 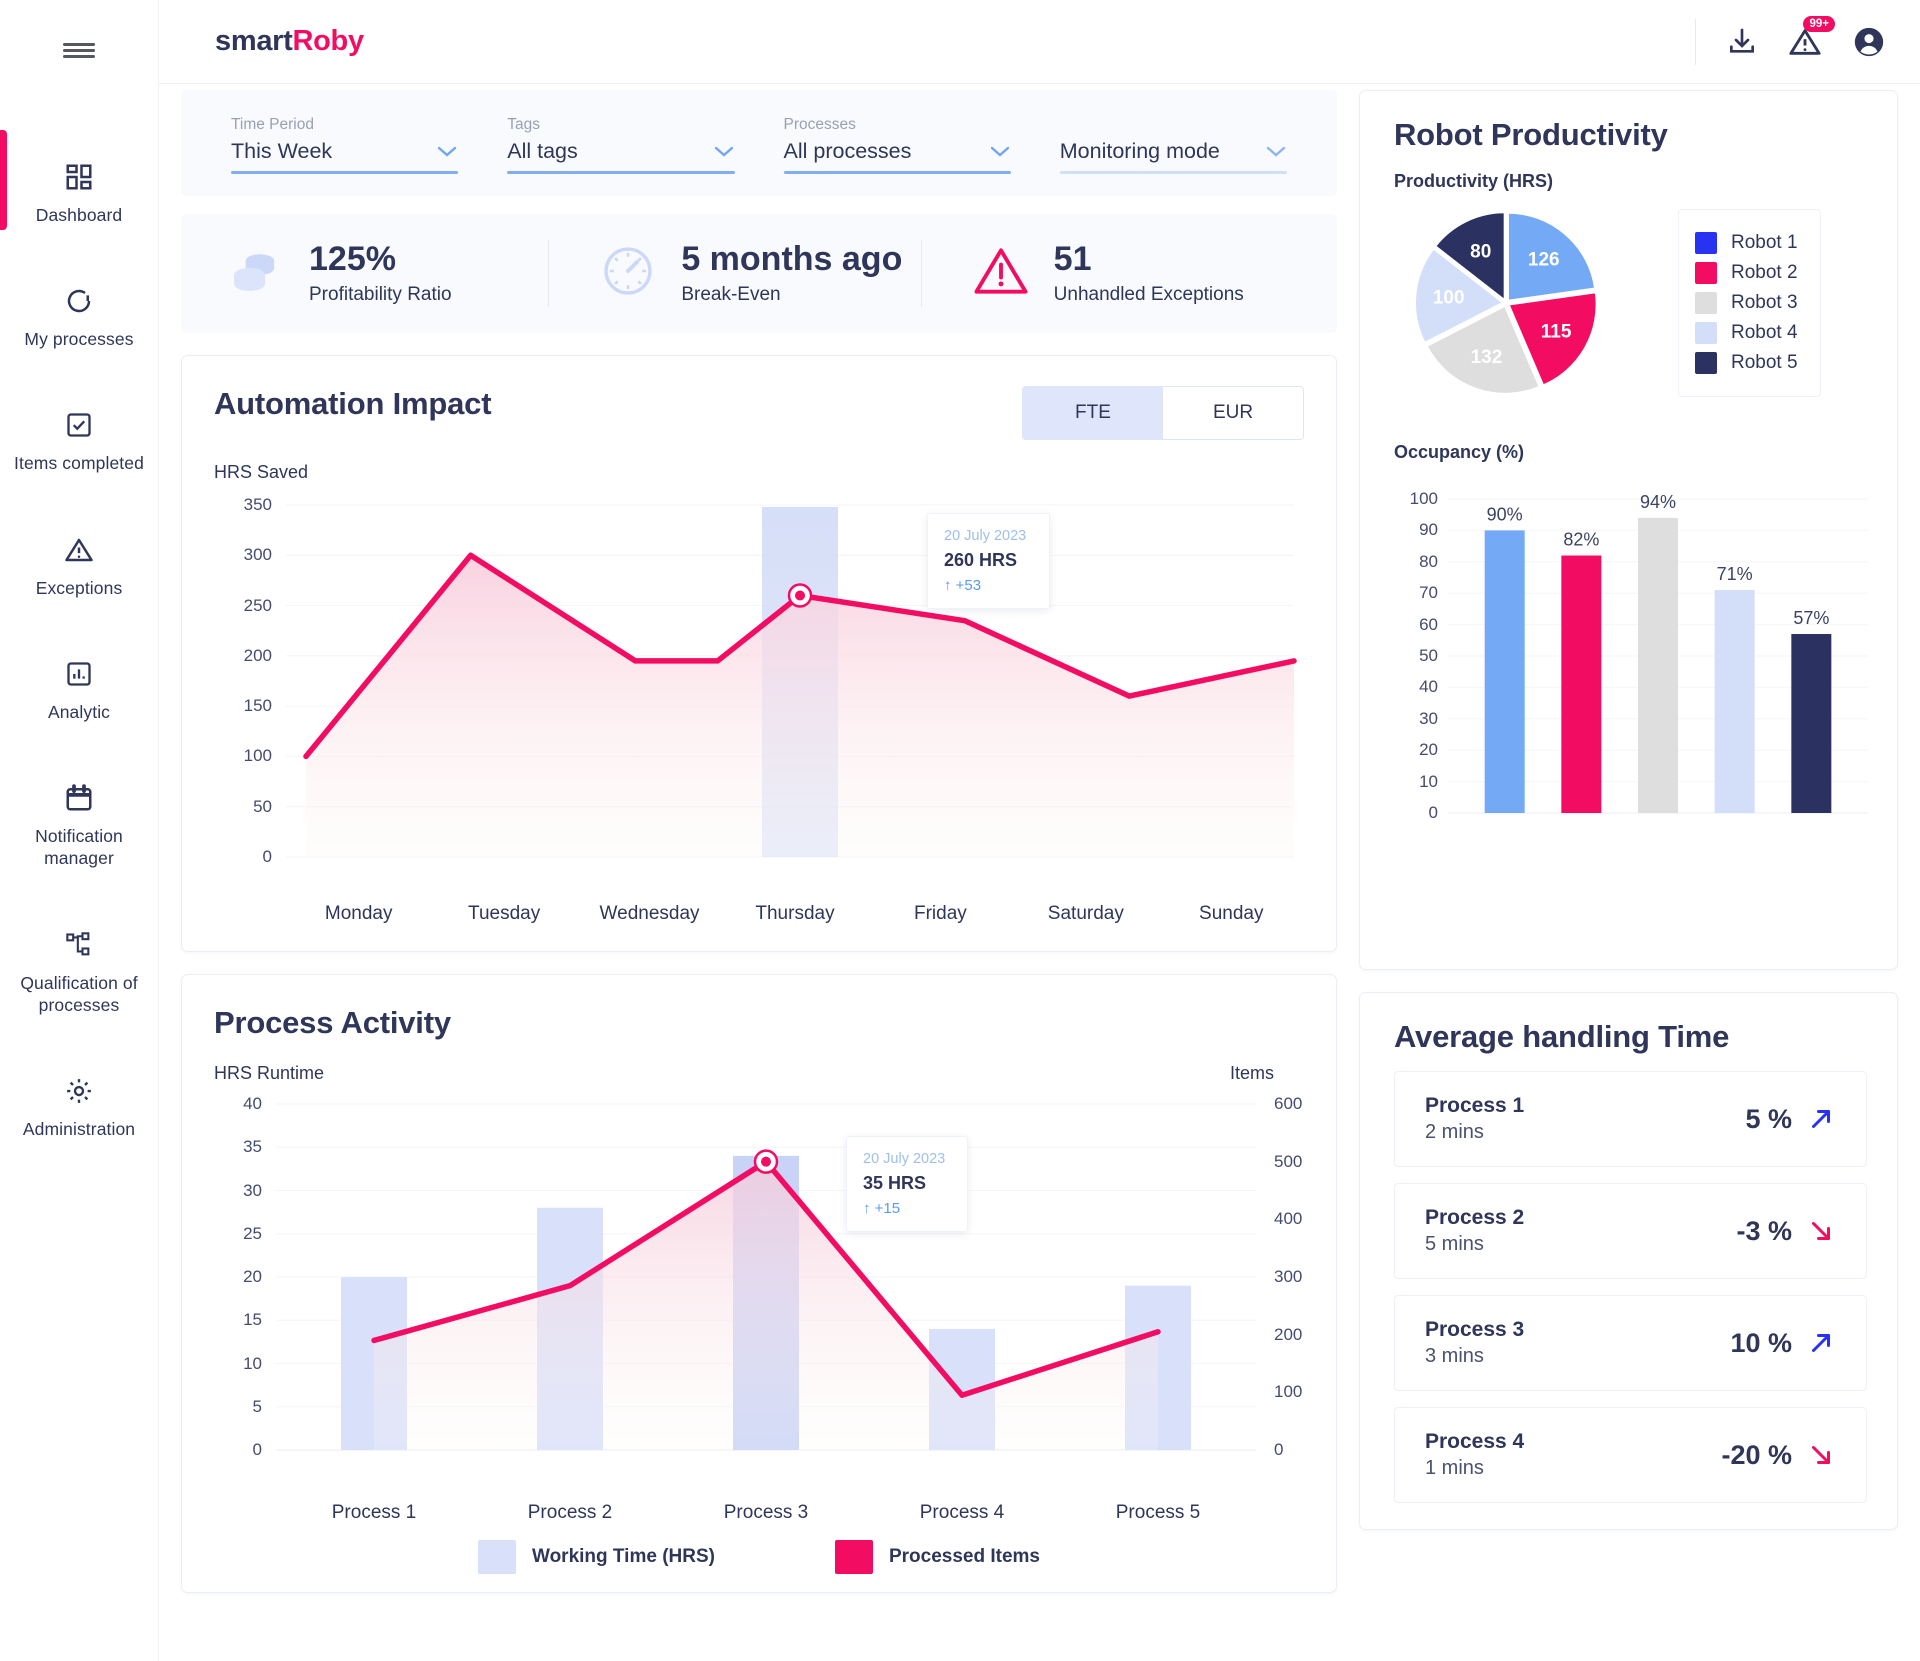 What do you see at coordinates (79, 185) in the screenshot?
I see `sidebar-item-dashboard: Dashboard` at bounding box center [79, 185].